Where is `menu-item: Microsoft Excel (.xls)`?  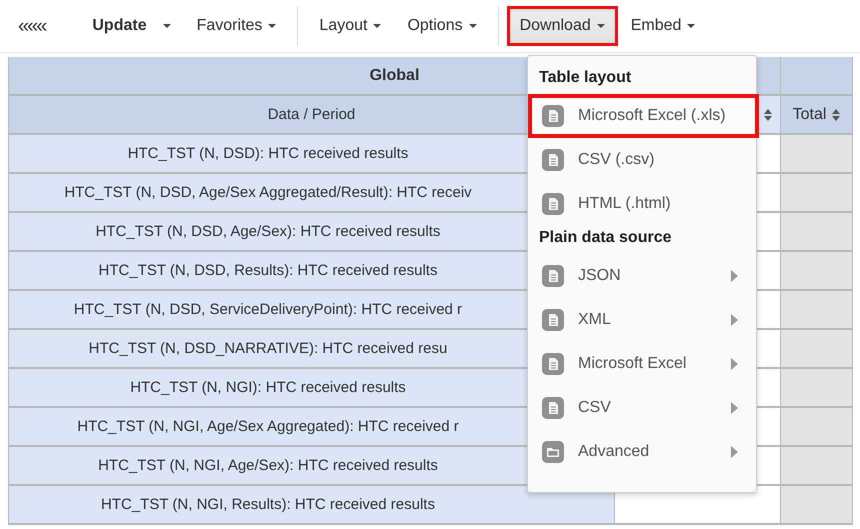
menu-item: Microsoft Excel (.xls) is located at coordinates (643, 116).